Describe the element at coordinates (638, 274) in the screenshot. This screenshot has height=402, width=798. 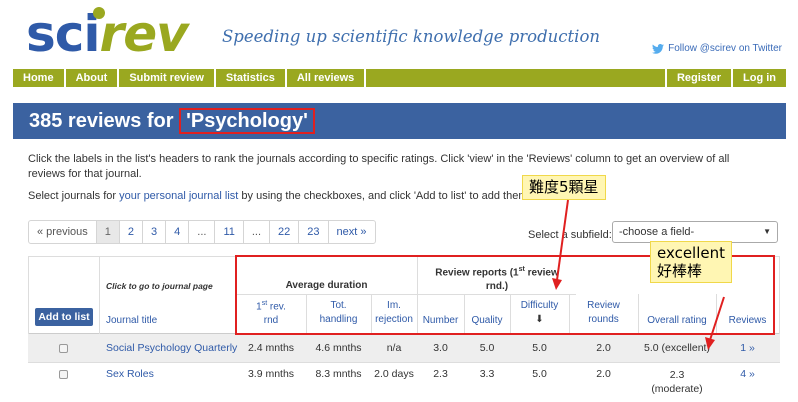
I see `annotation-arrows` at that location.